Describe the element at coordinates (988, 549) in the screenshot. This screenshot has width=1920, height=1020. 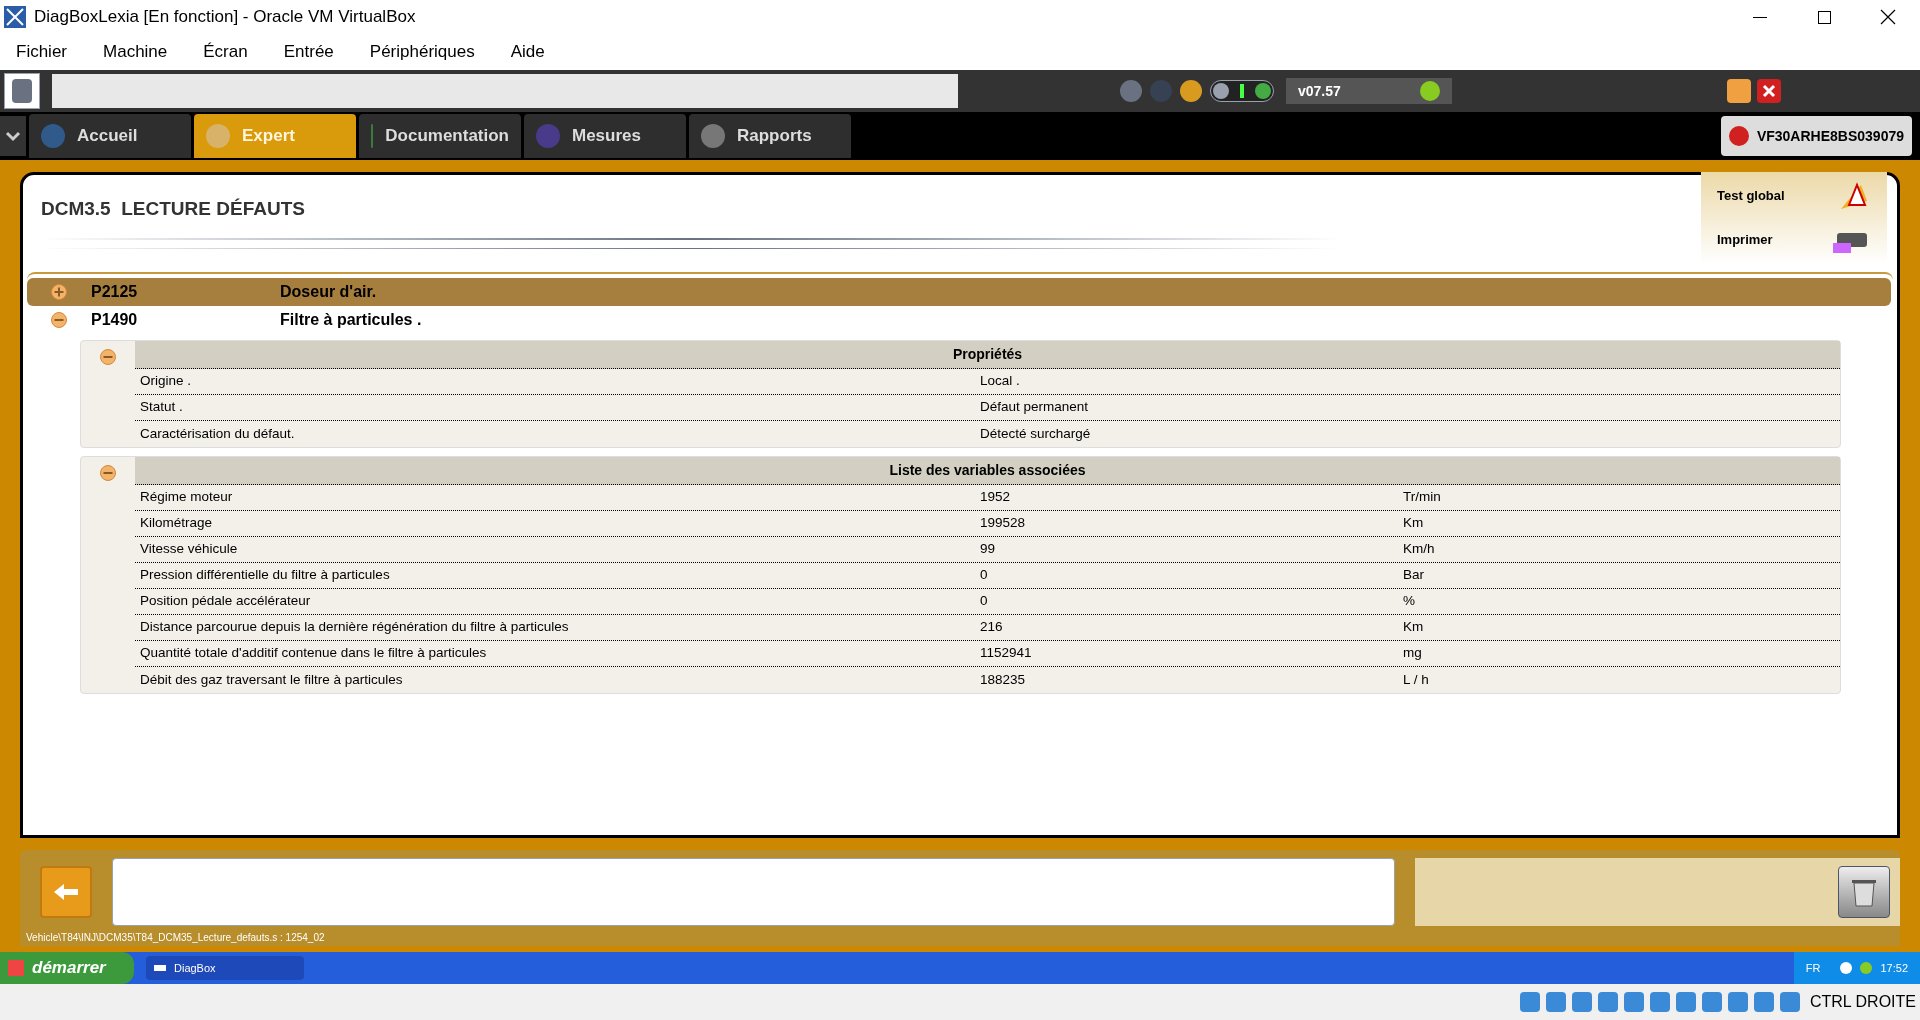
I see `table-cell-text: 99` at that location.